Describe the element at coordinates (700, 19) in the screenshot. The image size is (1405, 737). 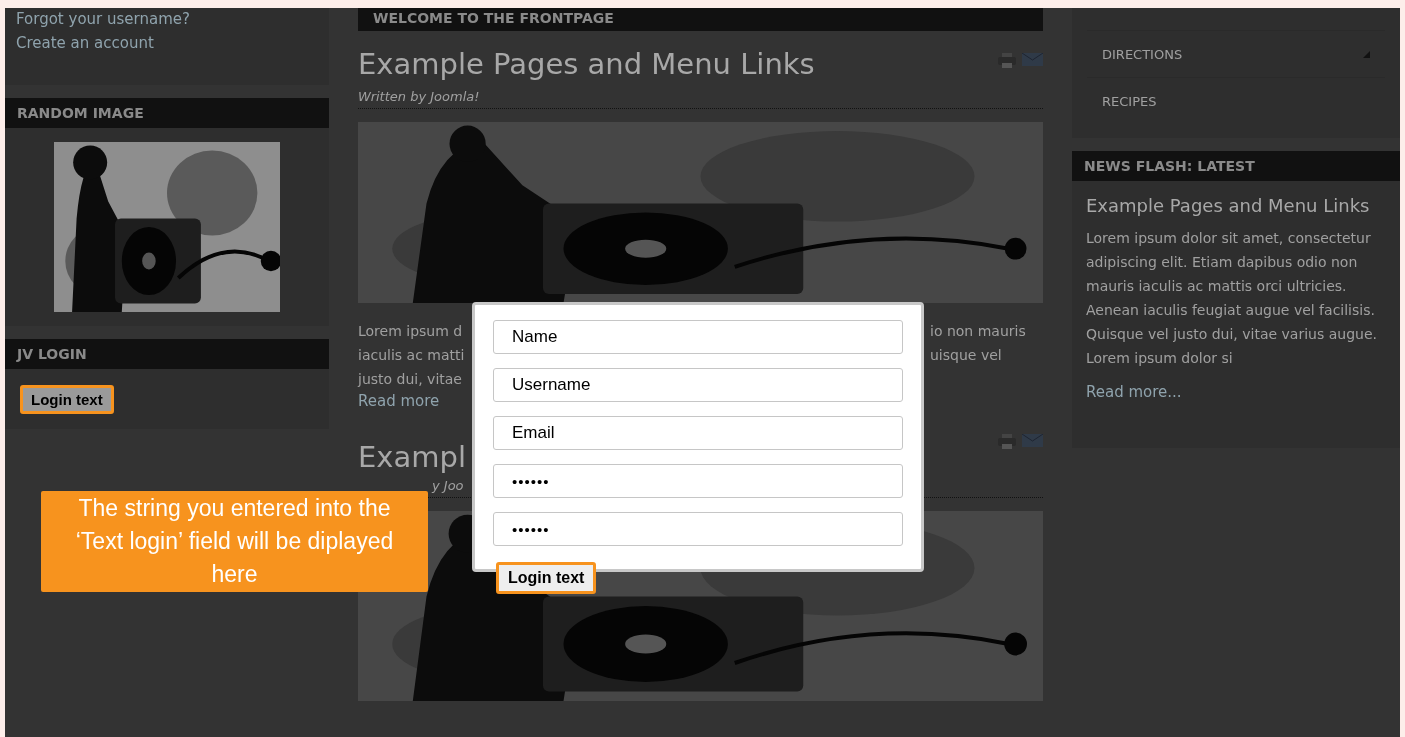
I see `section-header: WELCOME TO THE FRONTPAGE` at that location.